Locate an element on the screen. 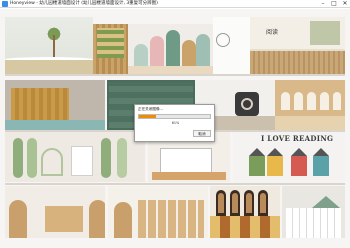 This screenshot has width=350, height=248. wall-design-arches is located at coordinates (310, 105).